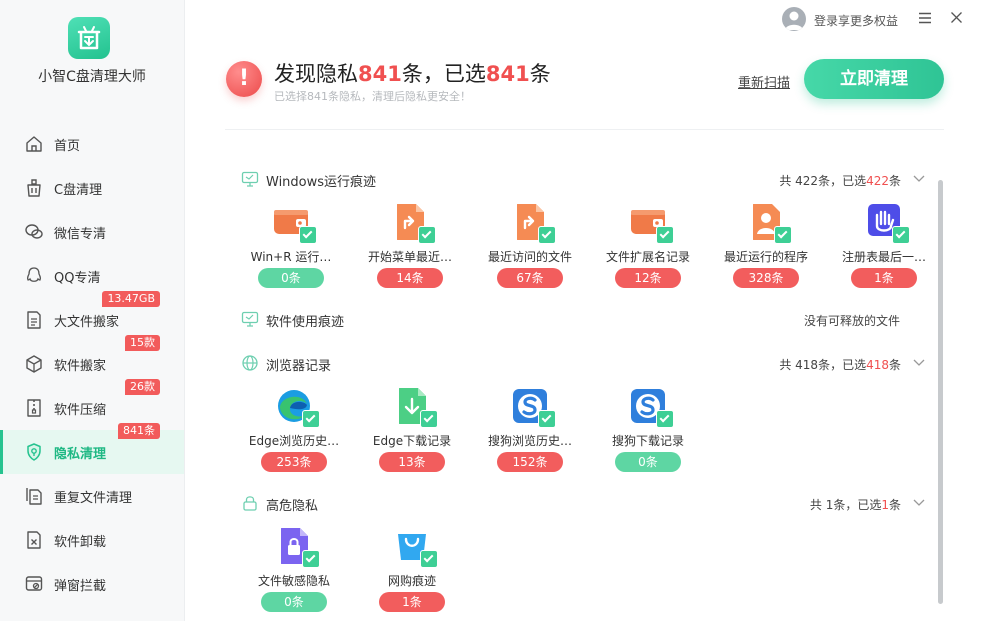 The image size is (981, 623). I want to click on sidebar-item-c-drive-clean: C盘清理, so click(92, 188).